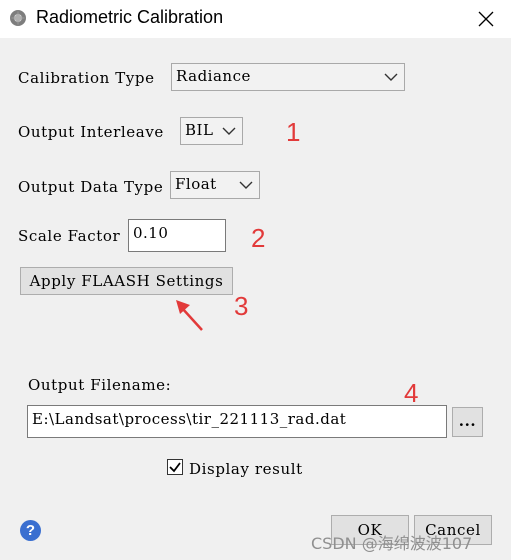 The height and width of the screenshot is (560, 511). I want to click on annotation-number-1: 1, so click(293, 132).